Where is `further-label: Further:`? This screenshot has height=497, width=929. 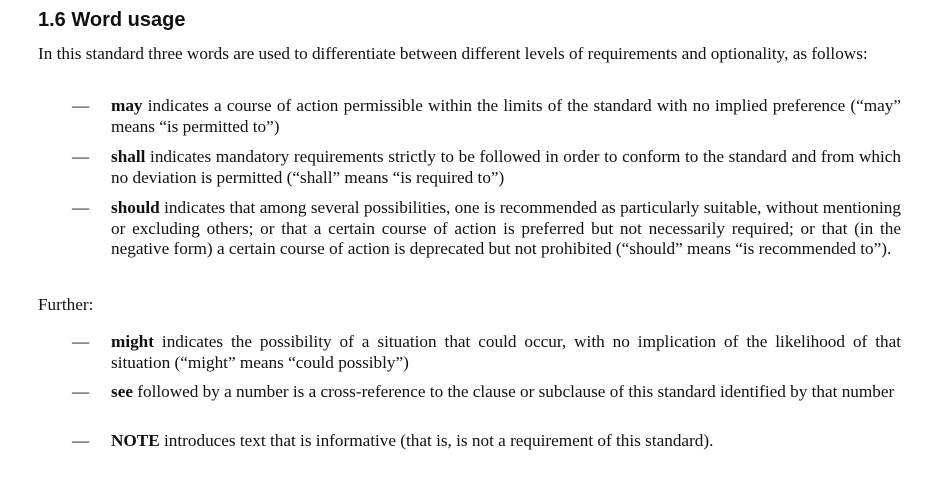 further-label: Further: is located at coordinates (66, 304).